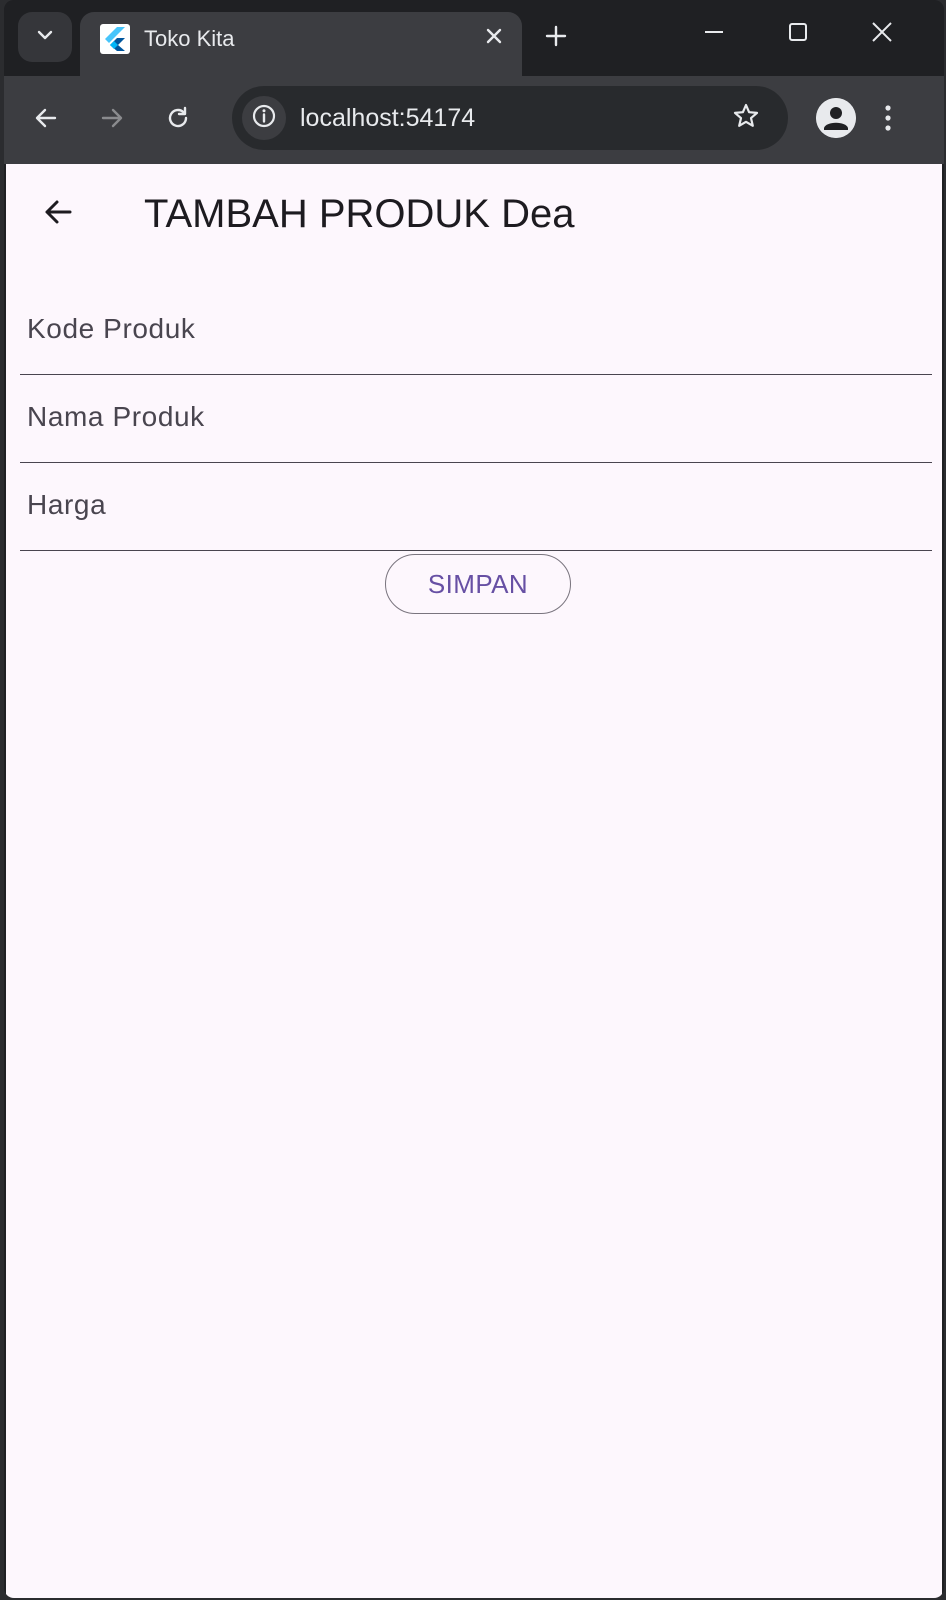  Describe the element at coordinates (189, 38) in the screenshot. I see `tab-title: Toko Kita` at that location.